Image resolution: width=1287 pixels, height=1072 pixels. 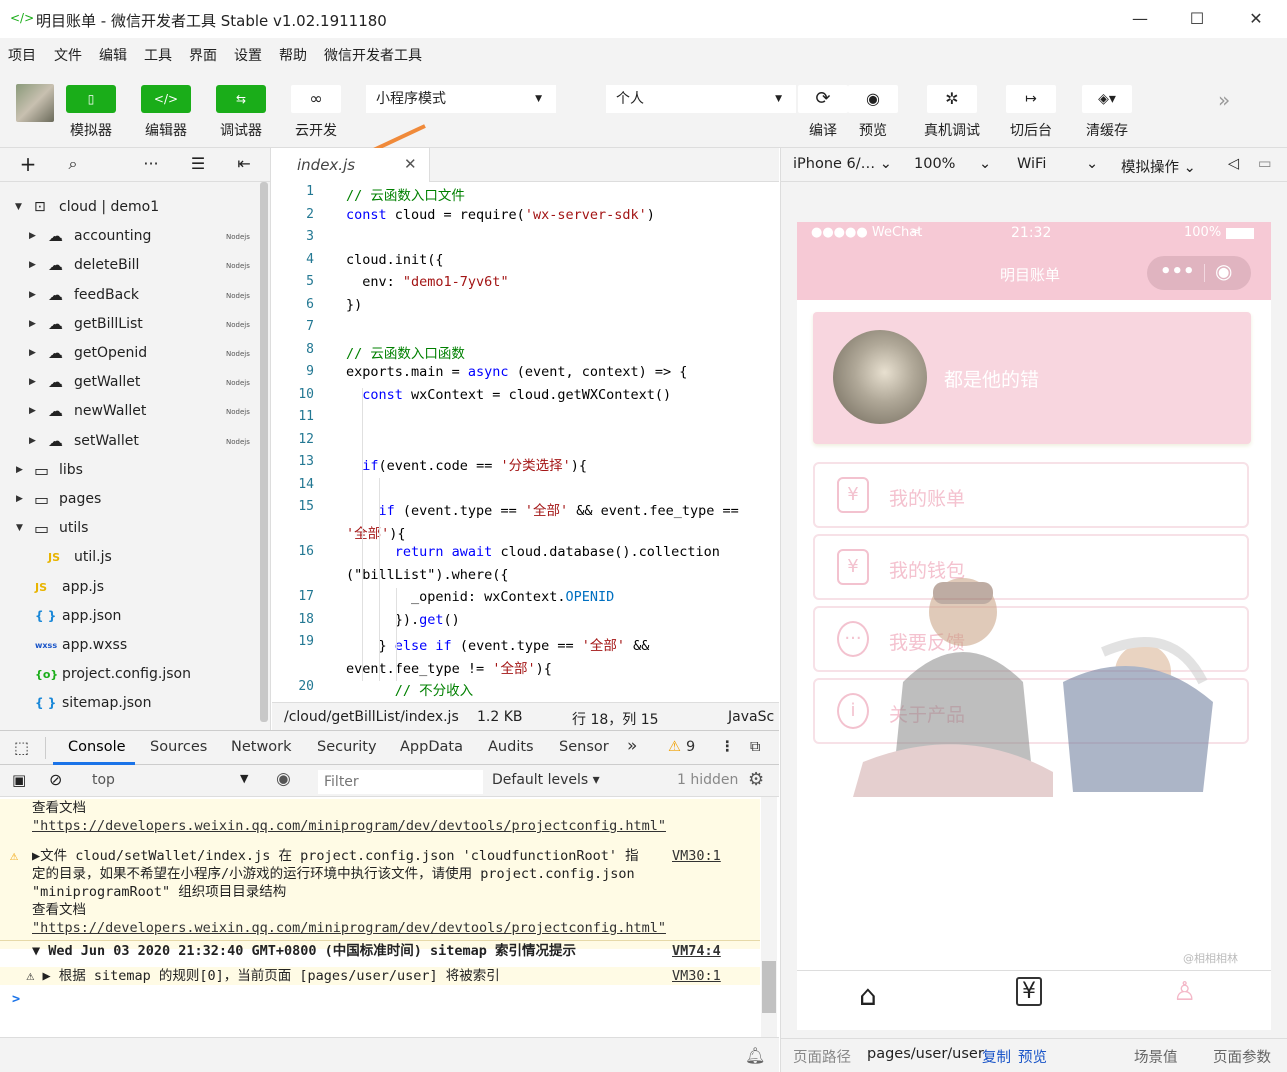 I want to click on warning-count: 9, so click(x=690, y=747).